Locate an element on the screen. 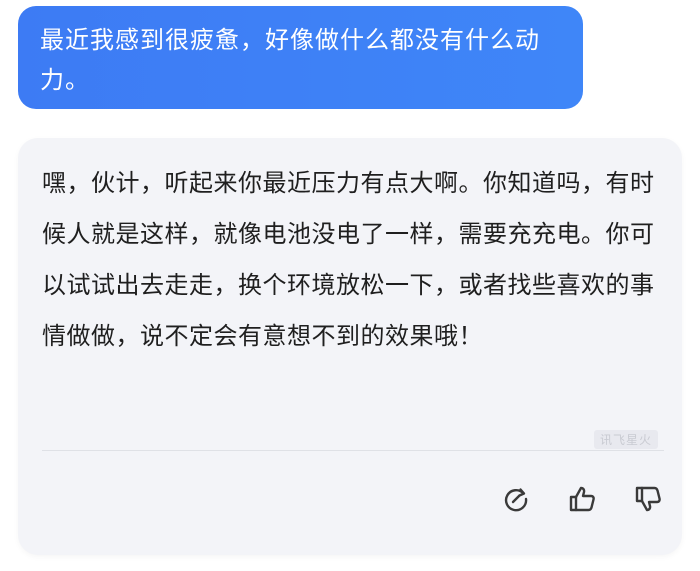  user-message-bubble: 最近我感到很疲惫，好像做什么都没有什么动力。 is located at coordinates (300, 57).